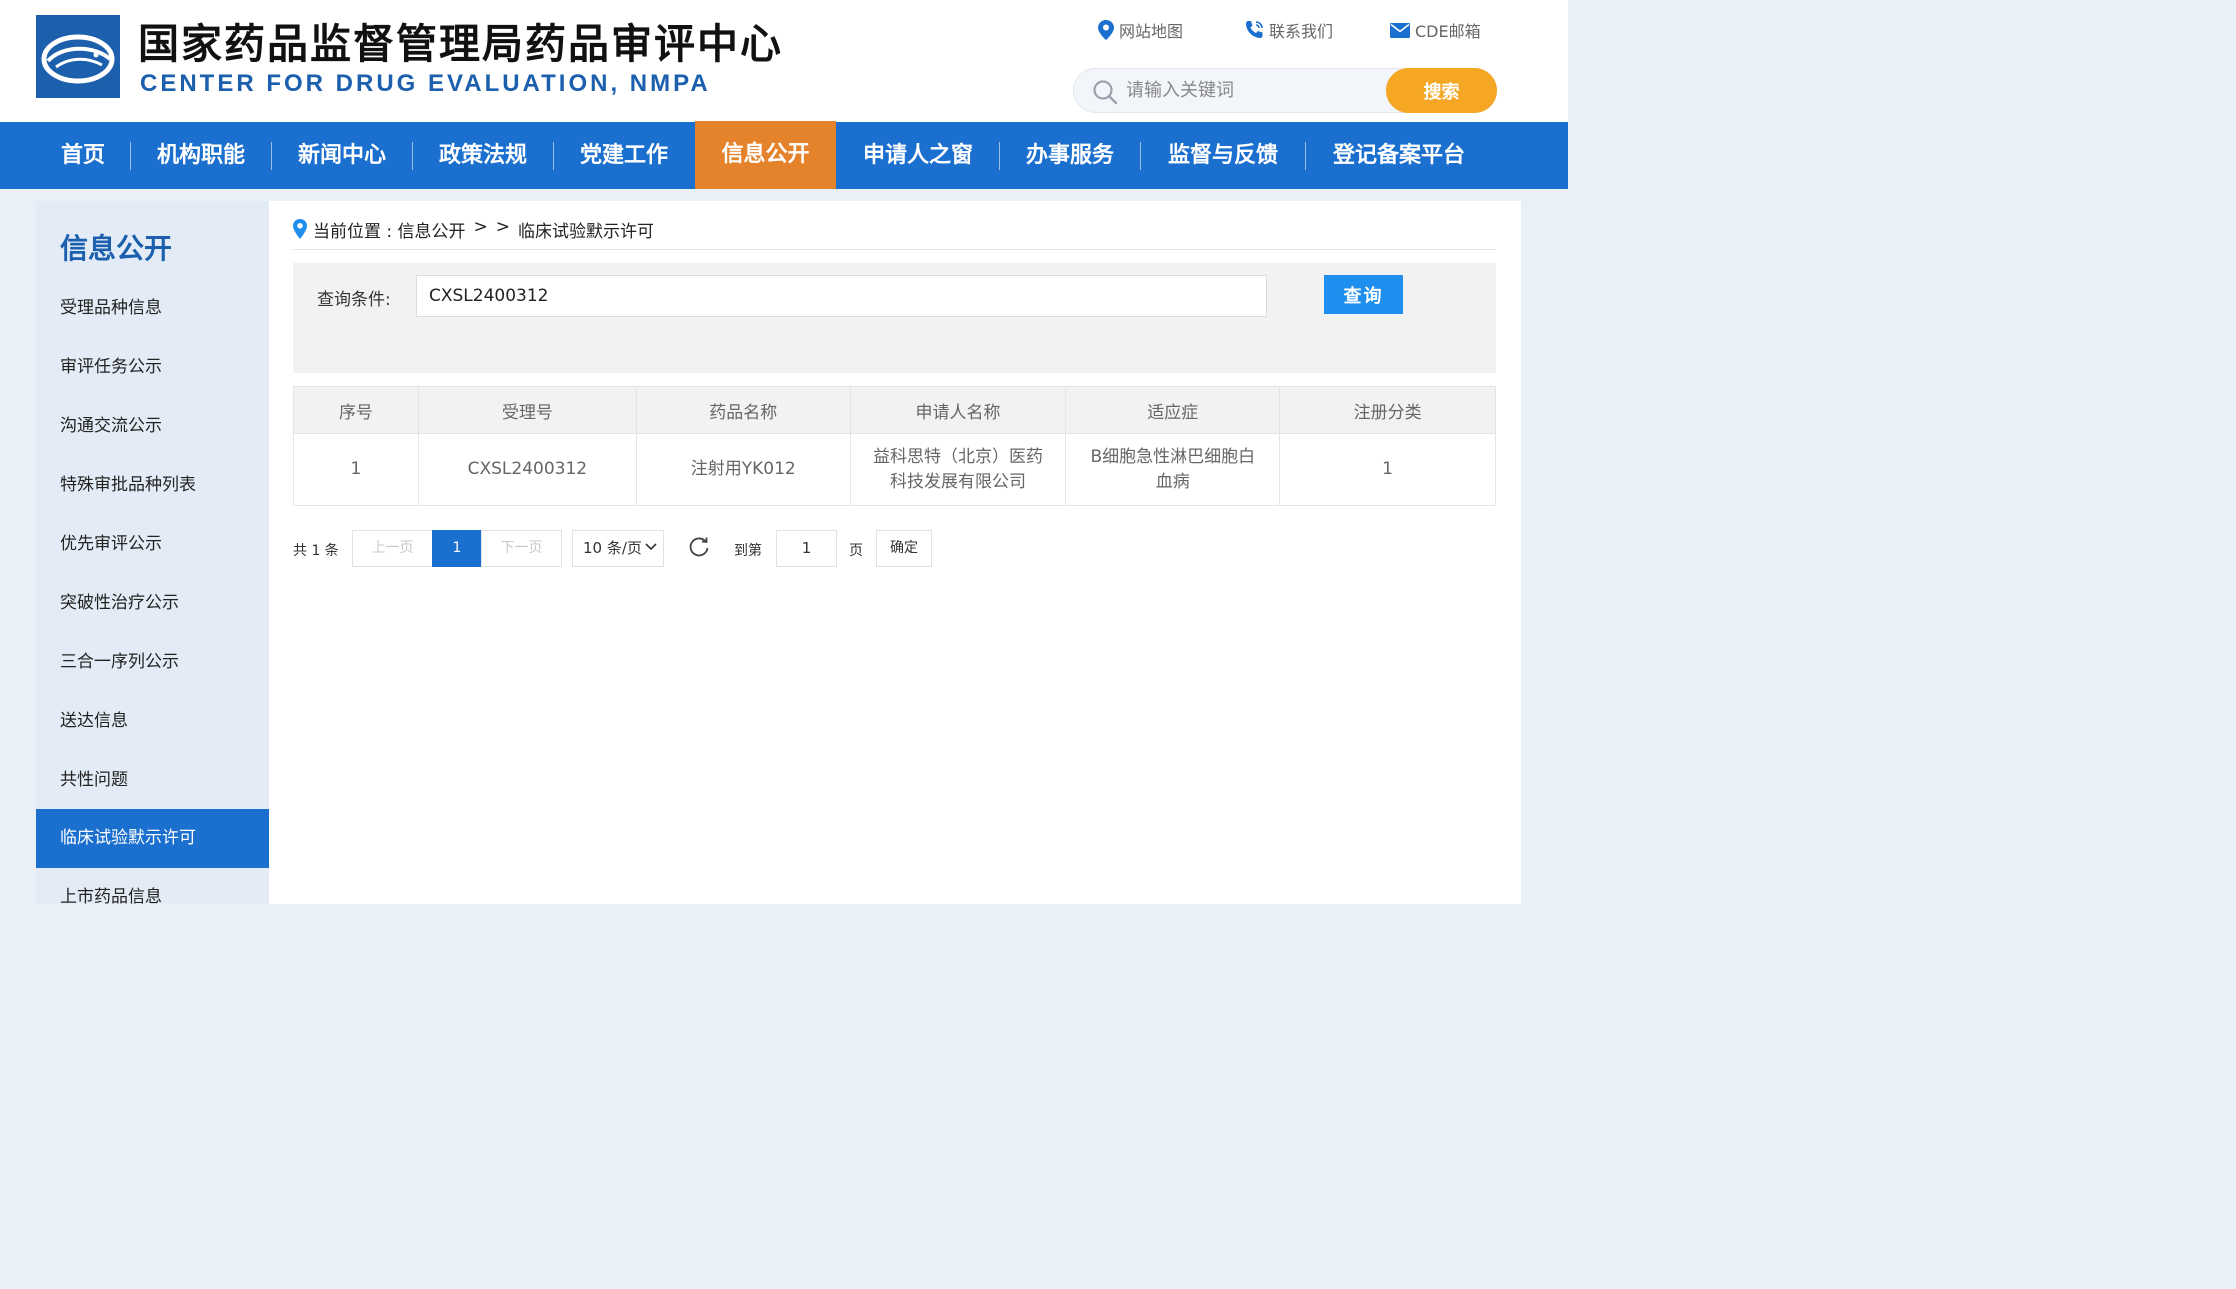 Image resolution: width=2236 pixels, height=1289 pixels. Describe the element at coordinates (354, 300) in the screenshot. I see `query-label: 查询条件:` at that location.